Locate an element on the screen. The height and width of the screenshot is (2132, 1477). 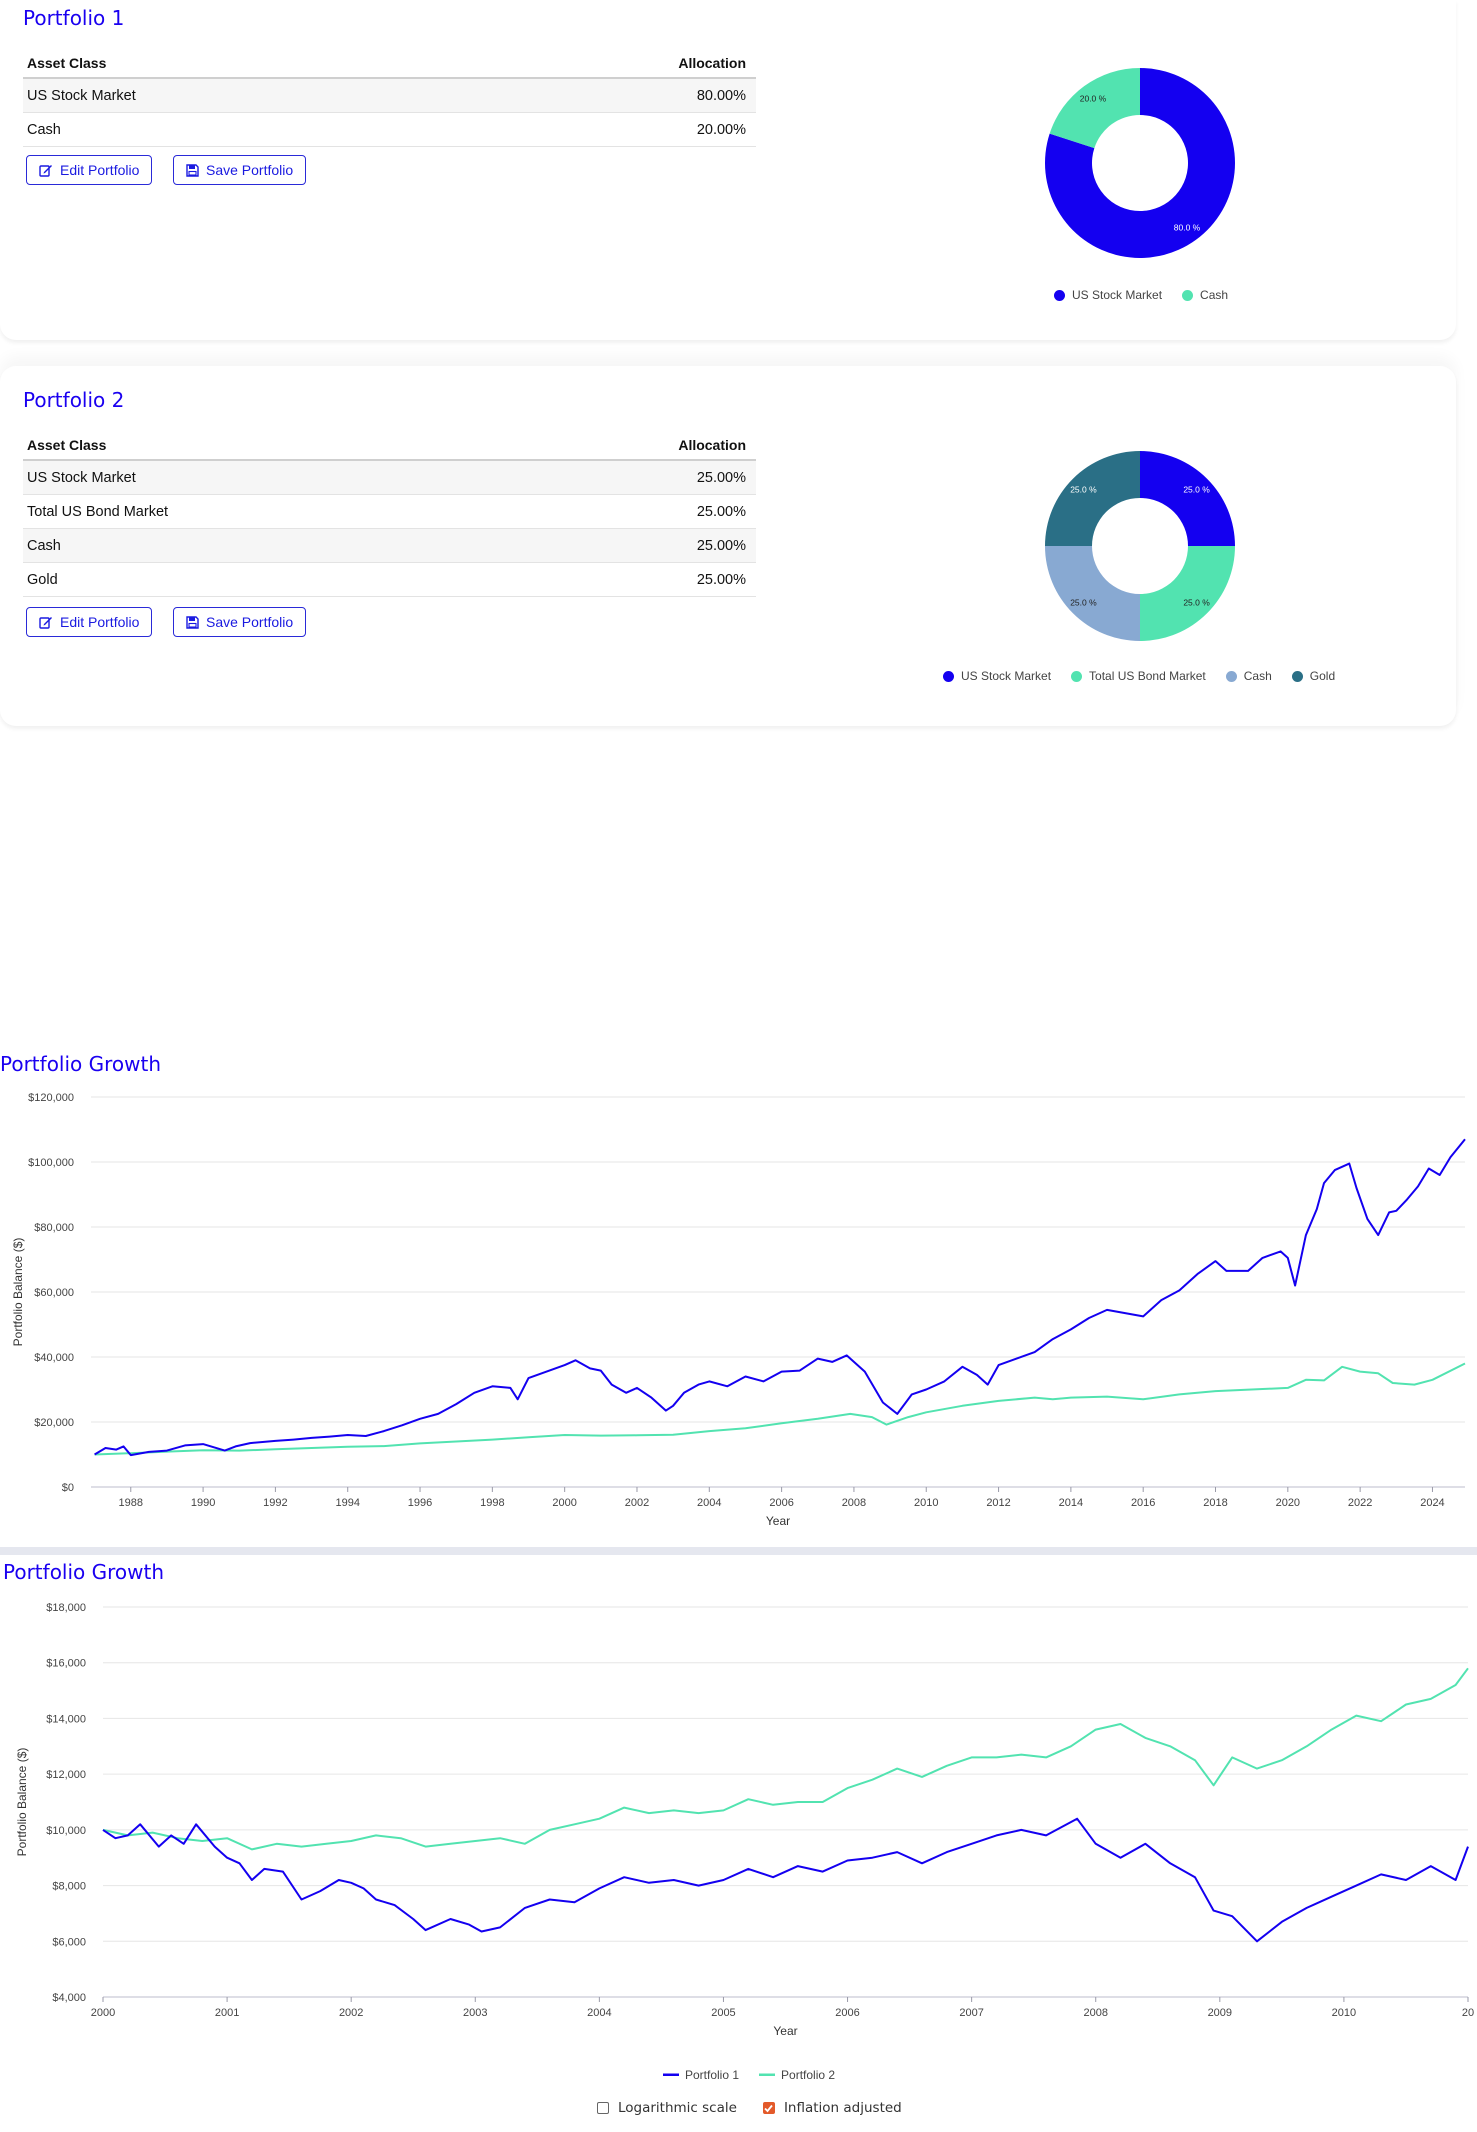
check-icon is located at coordinates (769, 2108).